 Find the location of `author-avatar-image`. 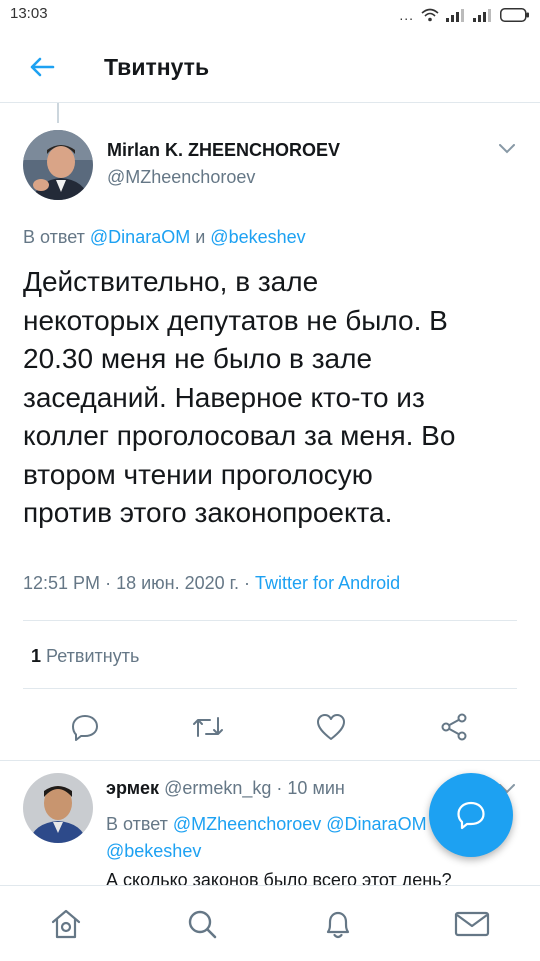

author-avatar-image is located at coordinates (58, 165).